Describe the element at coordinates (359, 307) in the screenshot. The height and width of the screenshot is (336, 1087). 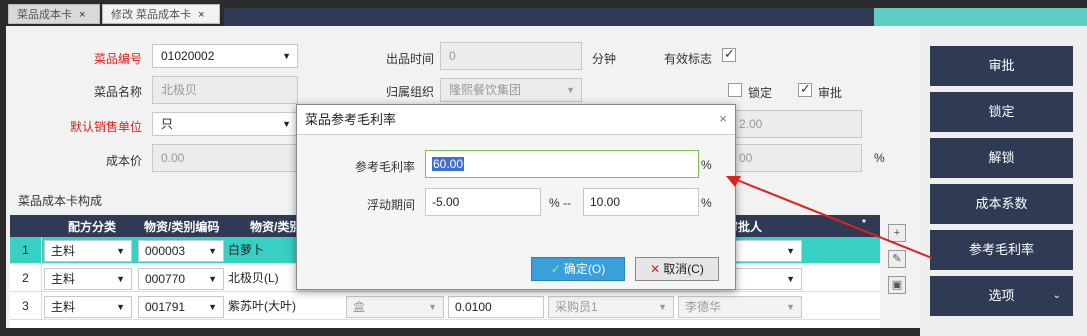
I see `unit-value: 盒` at that location.